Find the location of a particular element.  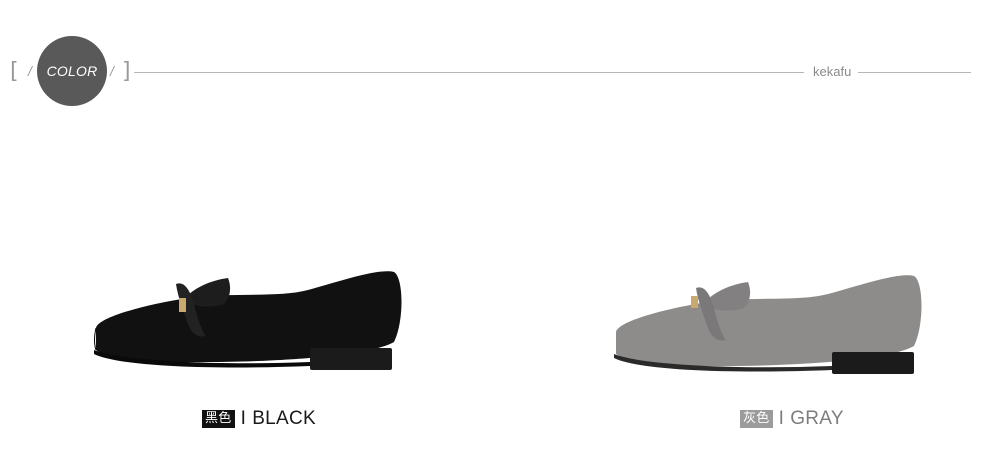

gray-label: GRAY is located at coordinates (817, 418).